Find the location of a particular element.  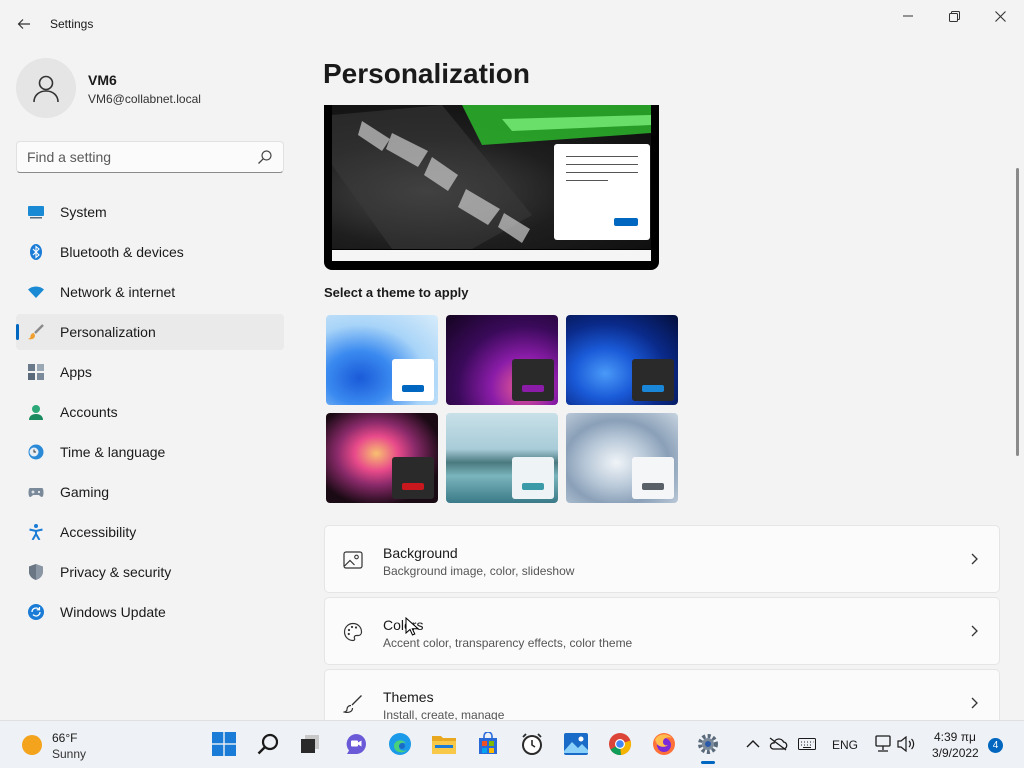

clock-app-icon is located at coordinates (532, 744).